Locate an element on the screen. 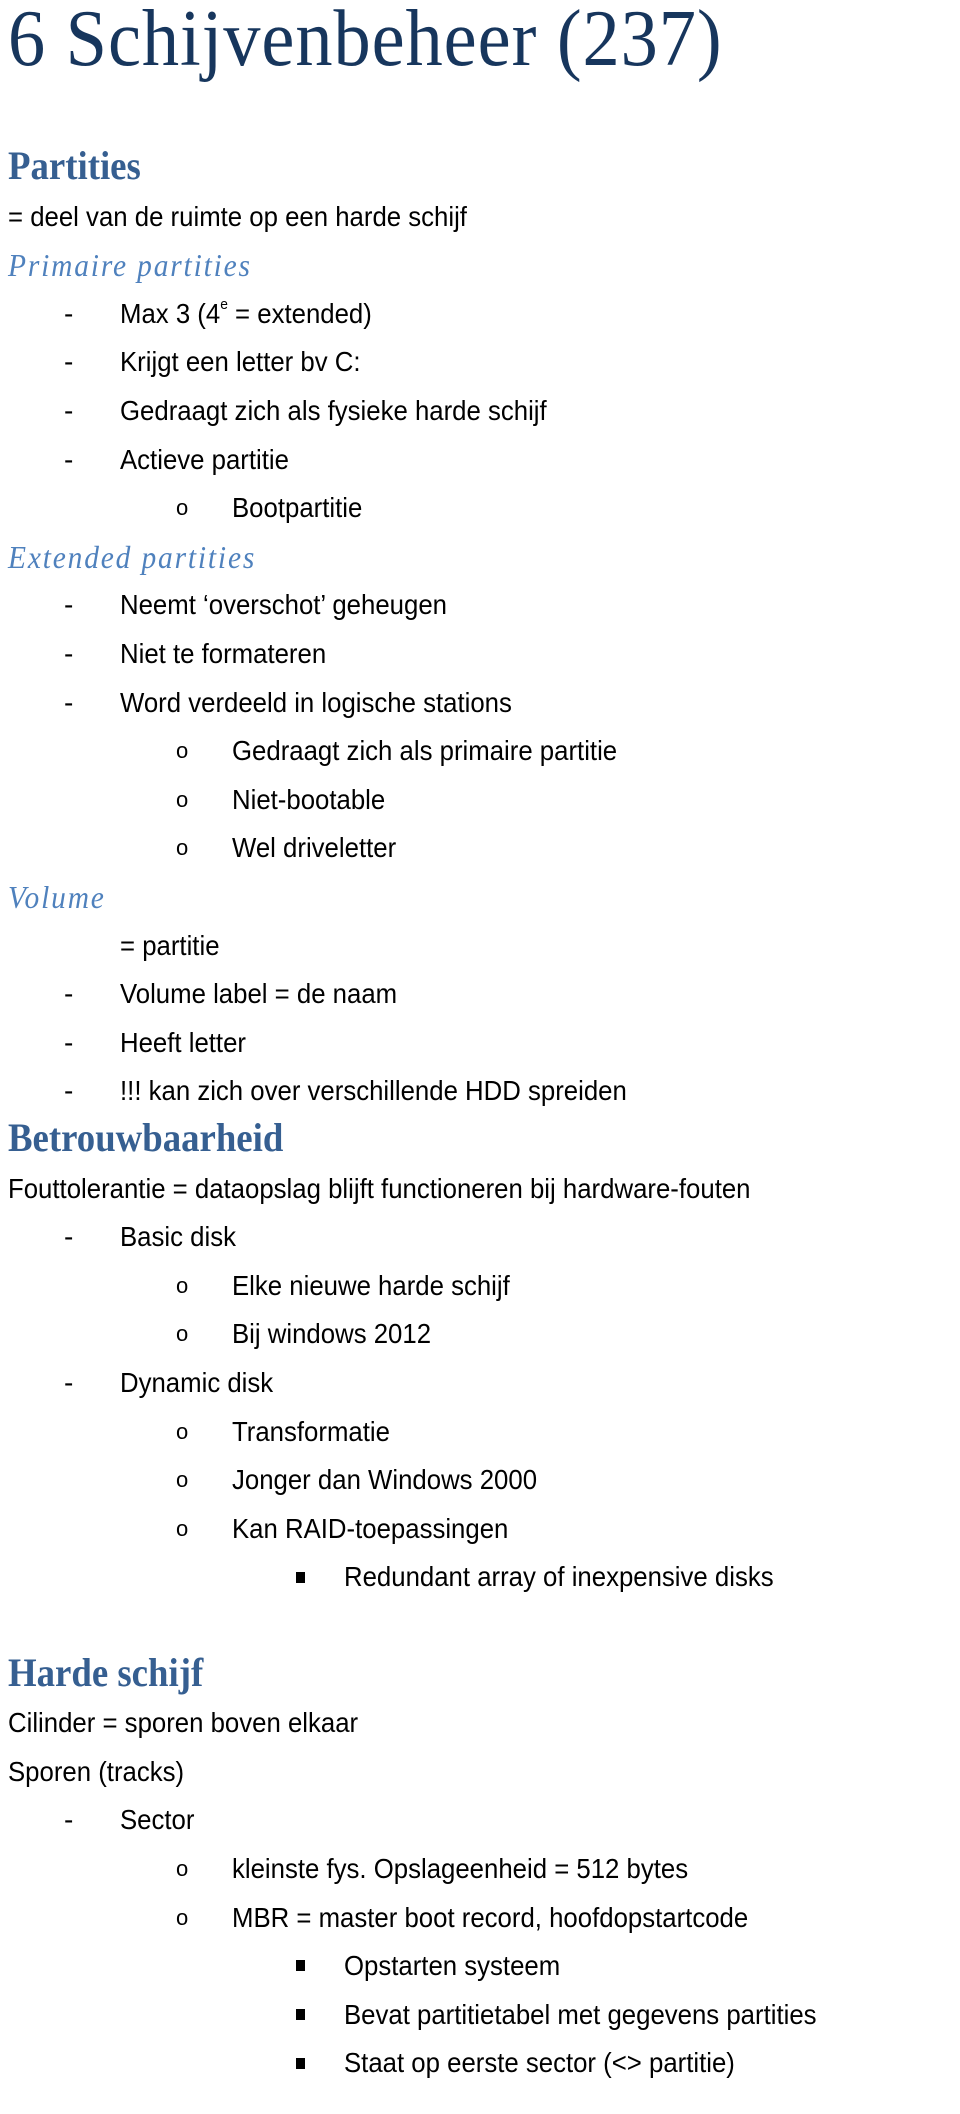 This screenshot has height=2114, width=960. text-run: Harde schijf is located at coordinates (106, 1672).